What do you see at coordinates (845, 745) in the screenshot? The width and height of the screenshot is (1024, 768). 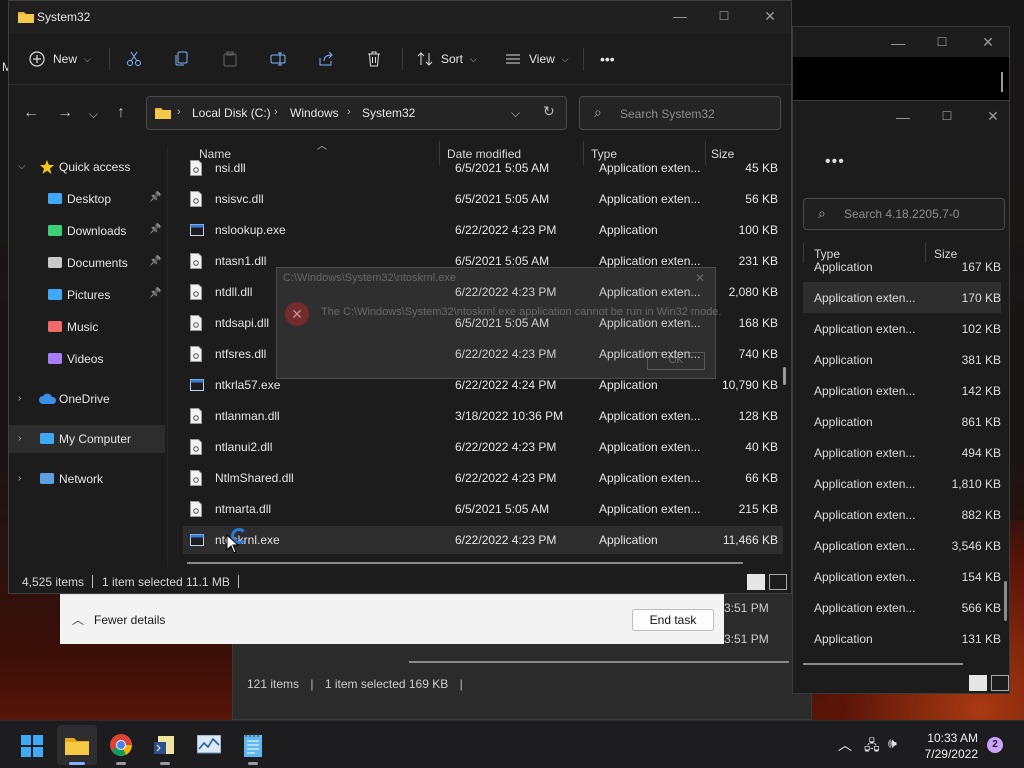 I see `show-hidden-icons-icon: ︿` at bounding box center [845, 745].